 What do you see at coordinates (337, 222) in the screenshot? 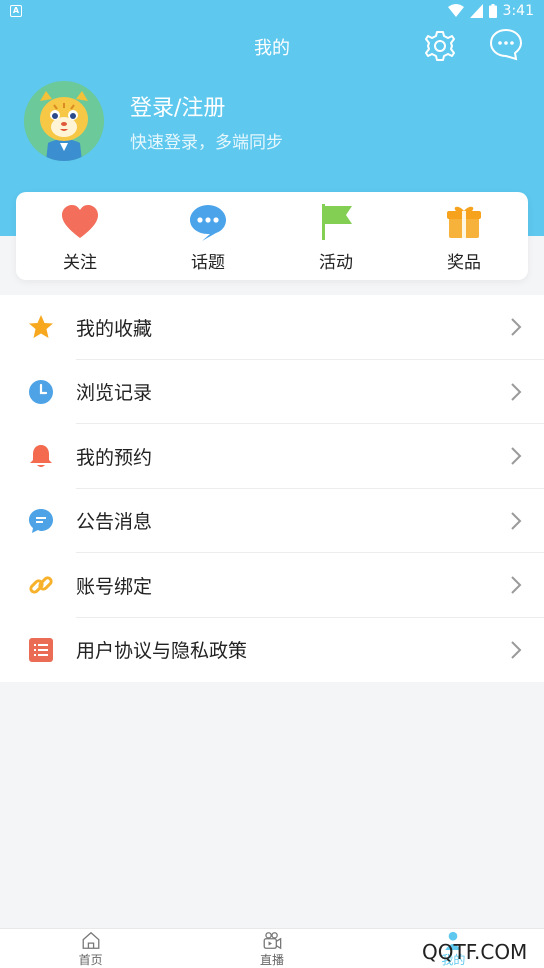
I see `flag-icon` at bounding box center [337, 222].